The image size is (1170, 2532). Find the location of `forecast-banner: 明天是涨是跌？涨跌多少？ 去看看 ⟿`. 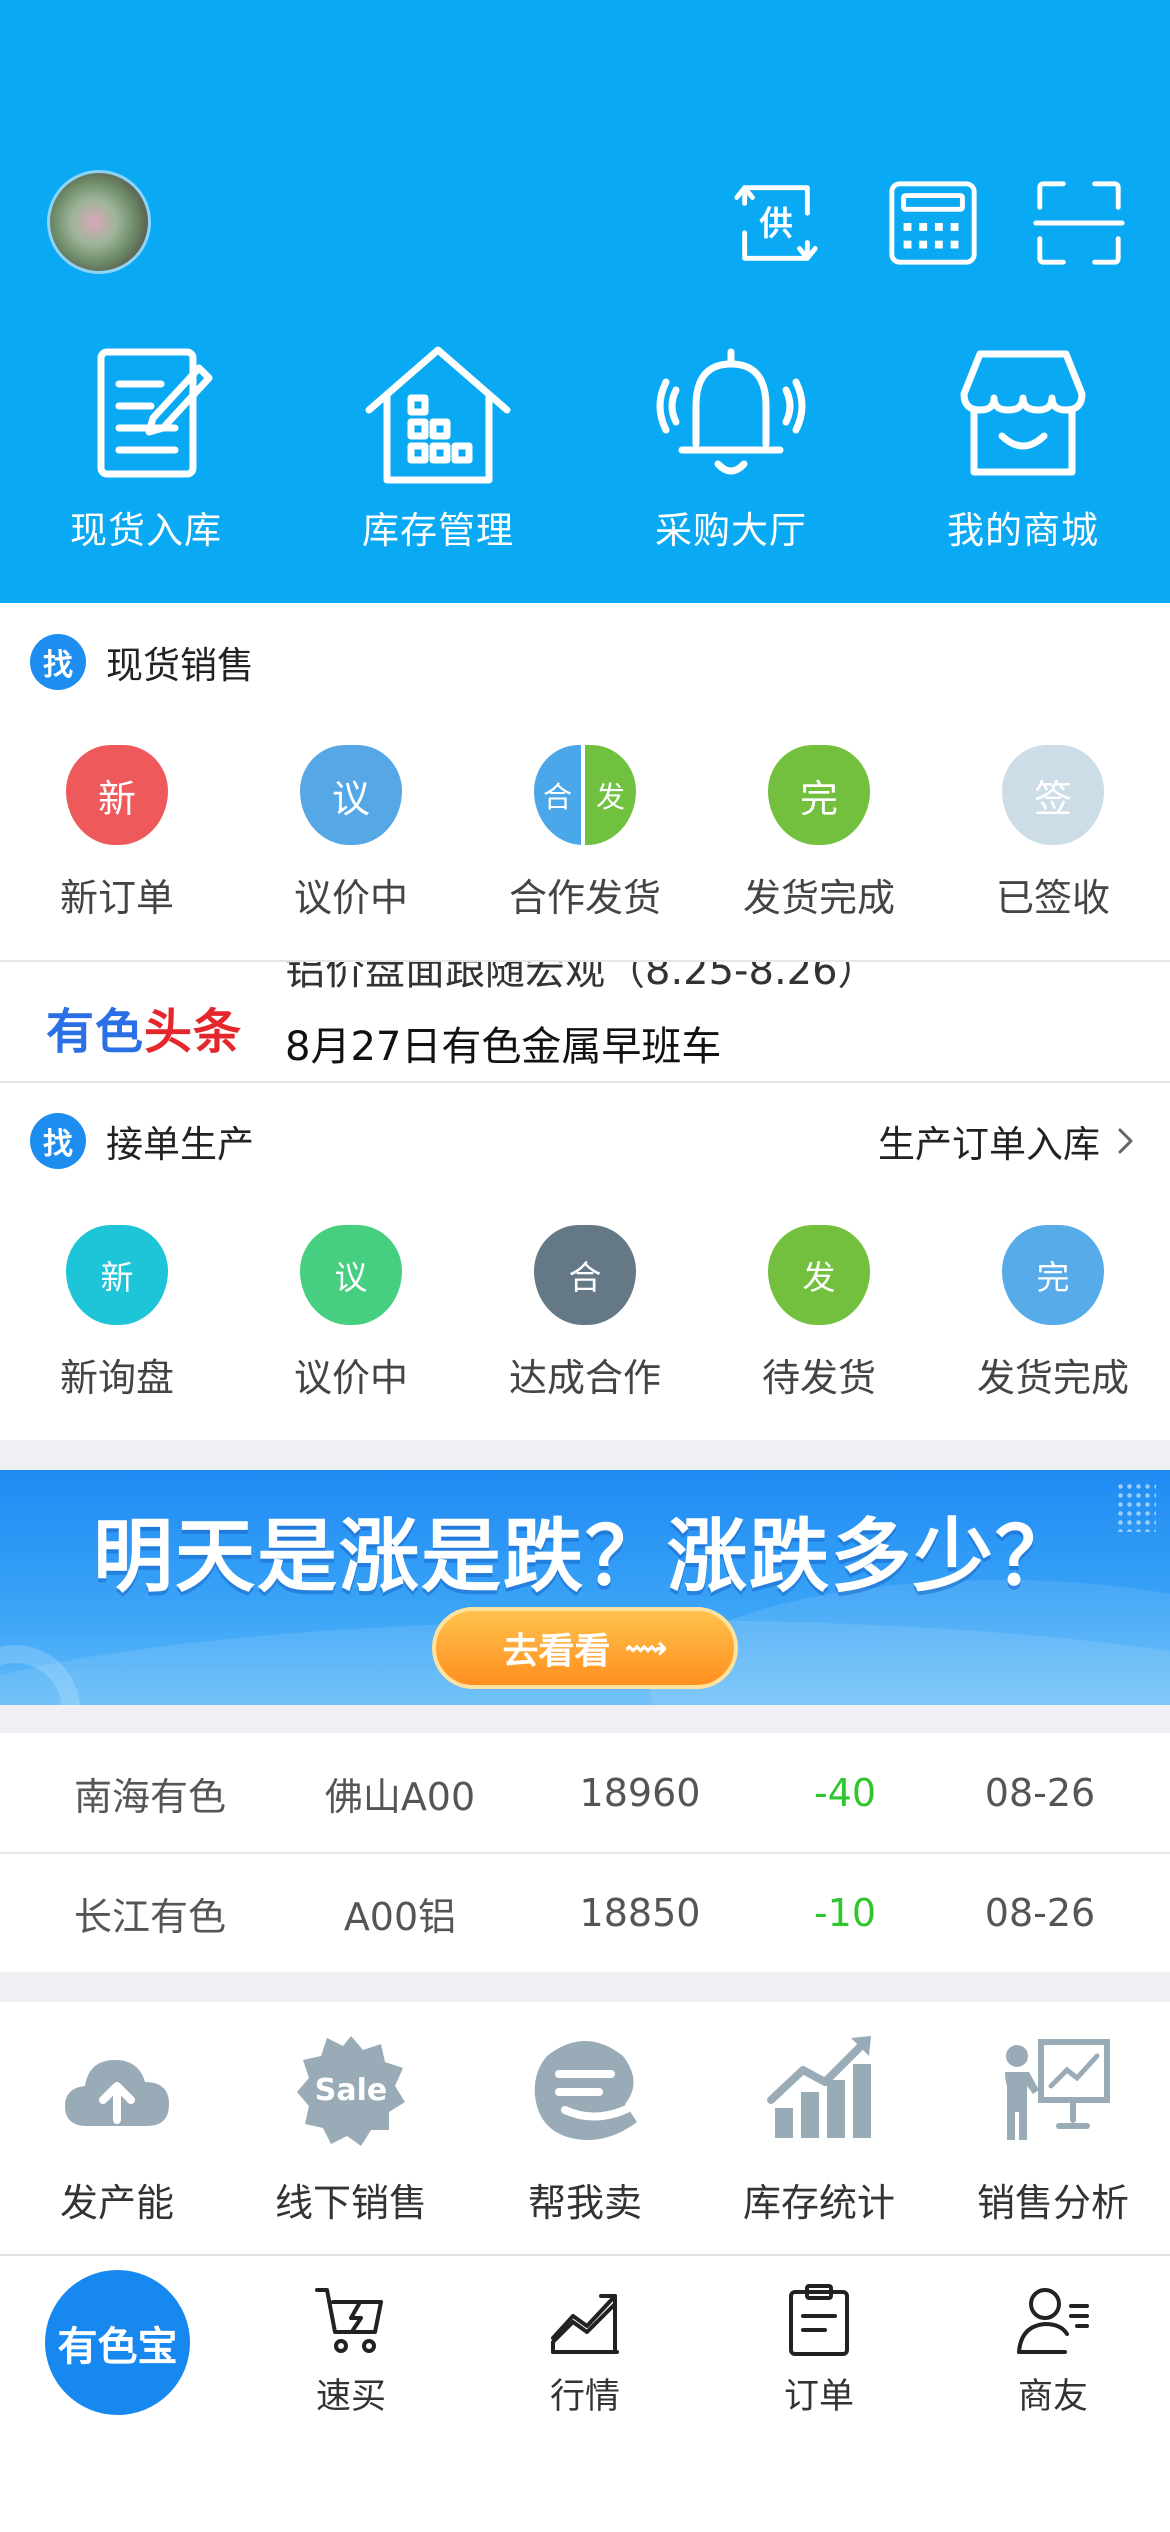

forecast-banner: 明天是涨是跌？涨跌多少？ 去看看 ⟿ is located at coordinates (585, 1587).